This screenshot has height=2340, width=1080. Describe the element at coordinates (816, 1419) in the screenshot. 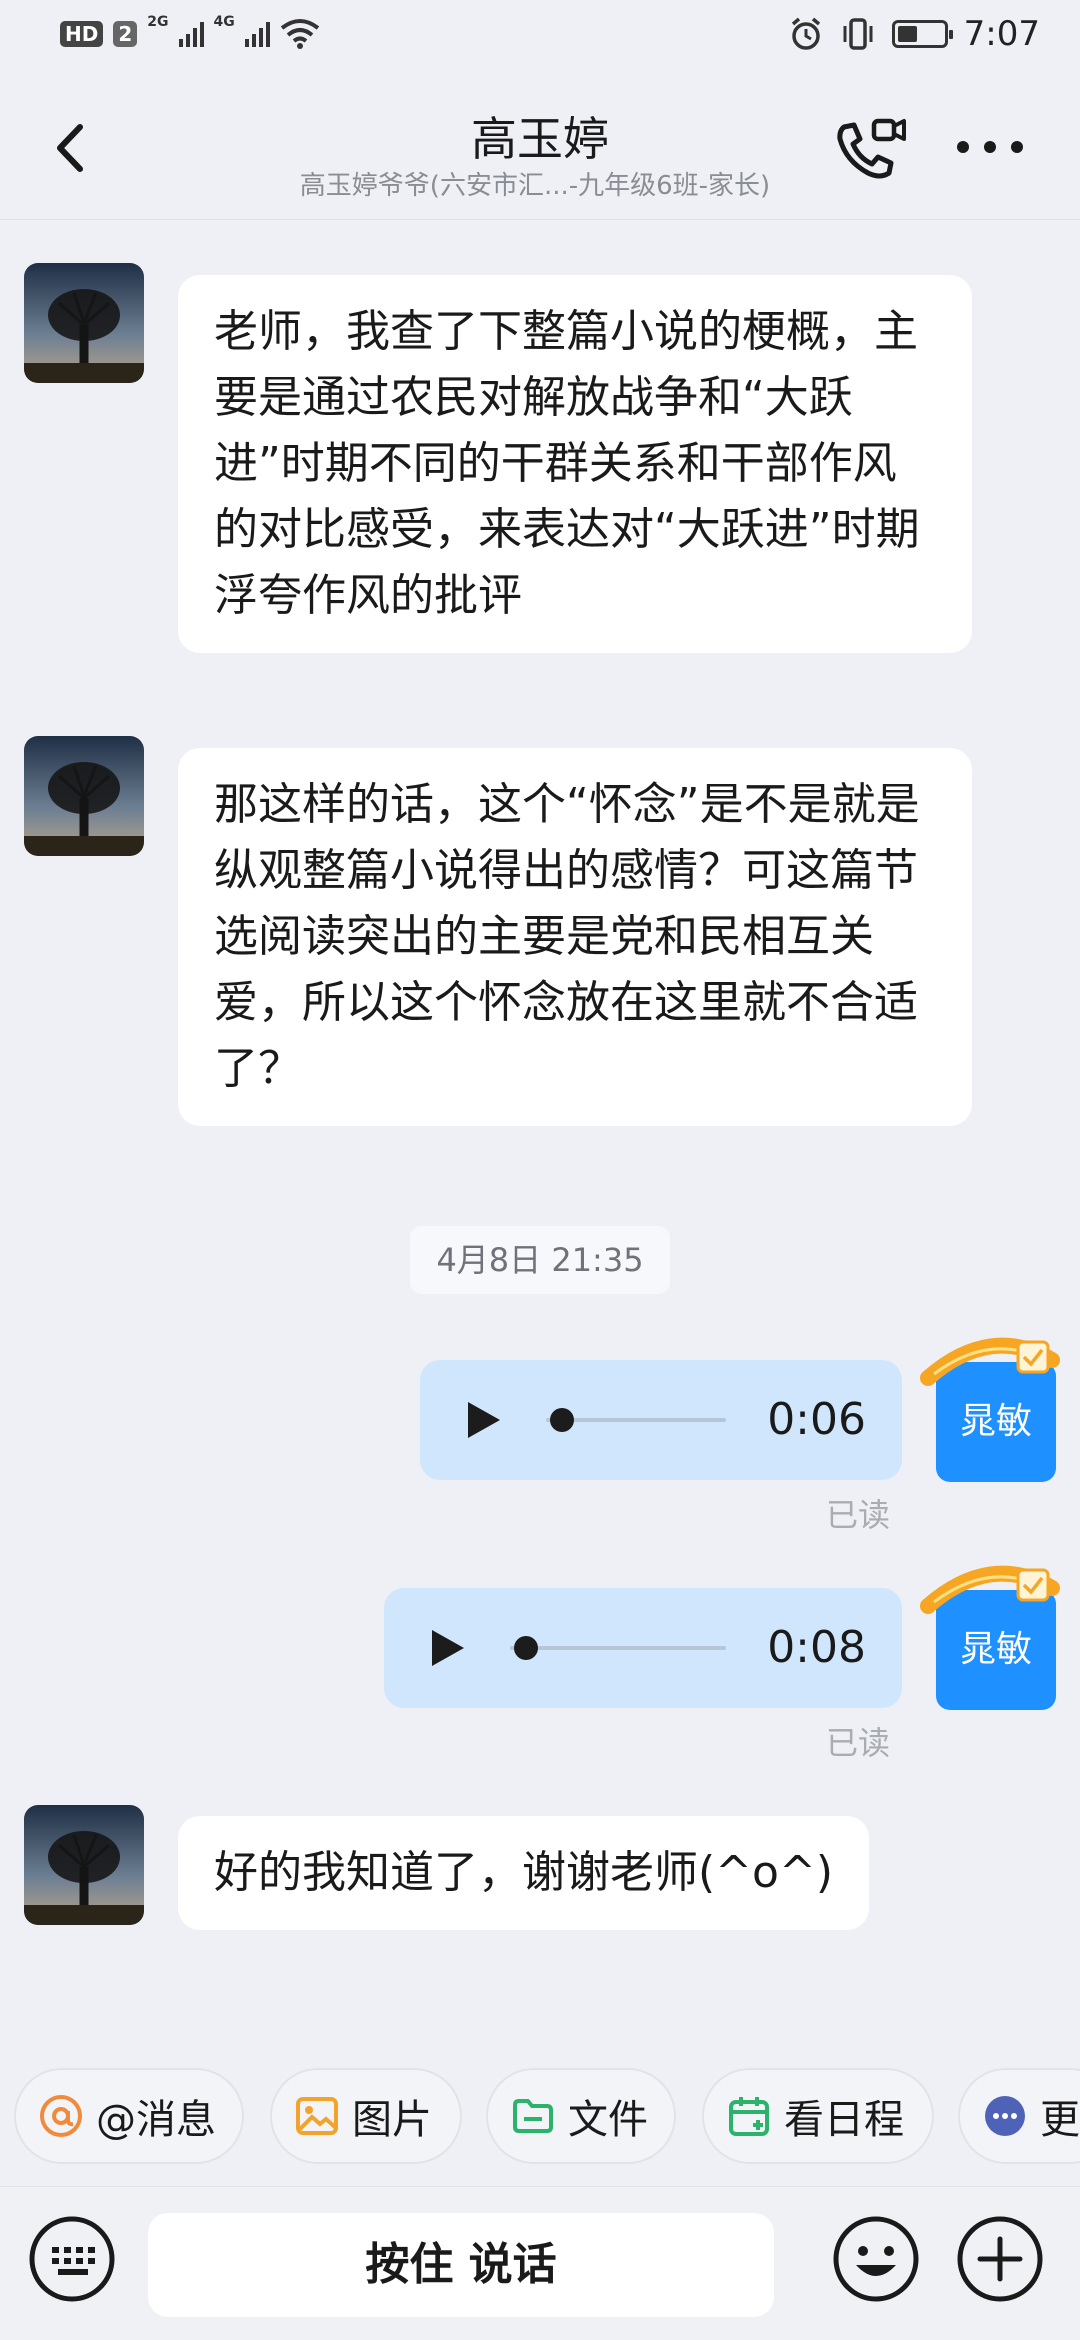

I see `voice-duration: 0:06` at that location.